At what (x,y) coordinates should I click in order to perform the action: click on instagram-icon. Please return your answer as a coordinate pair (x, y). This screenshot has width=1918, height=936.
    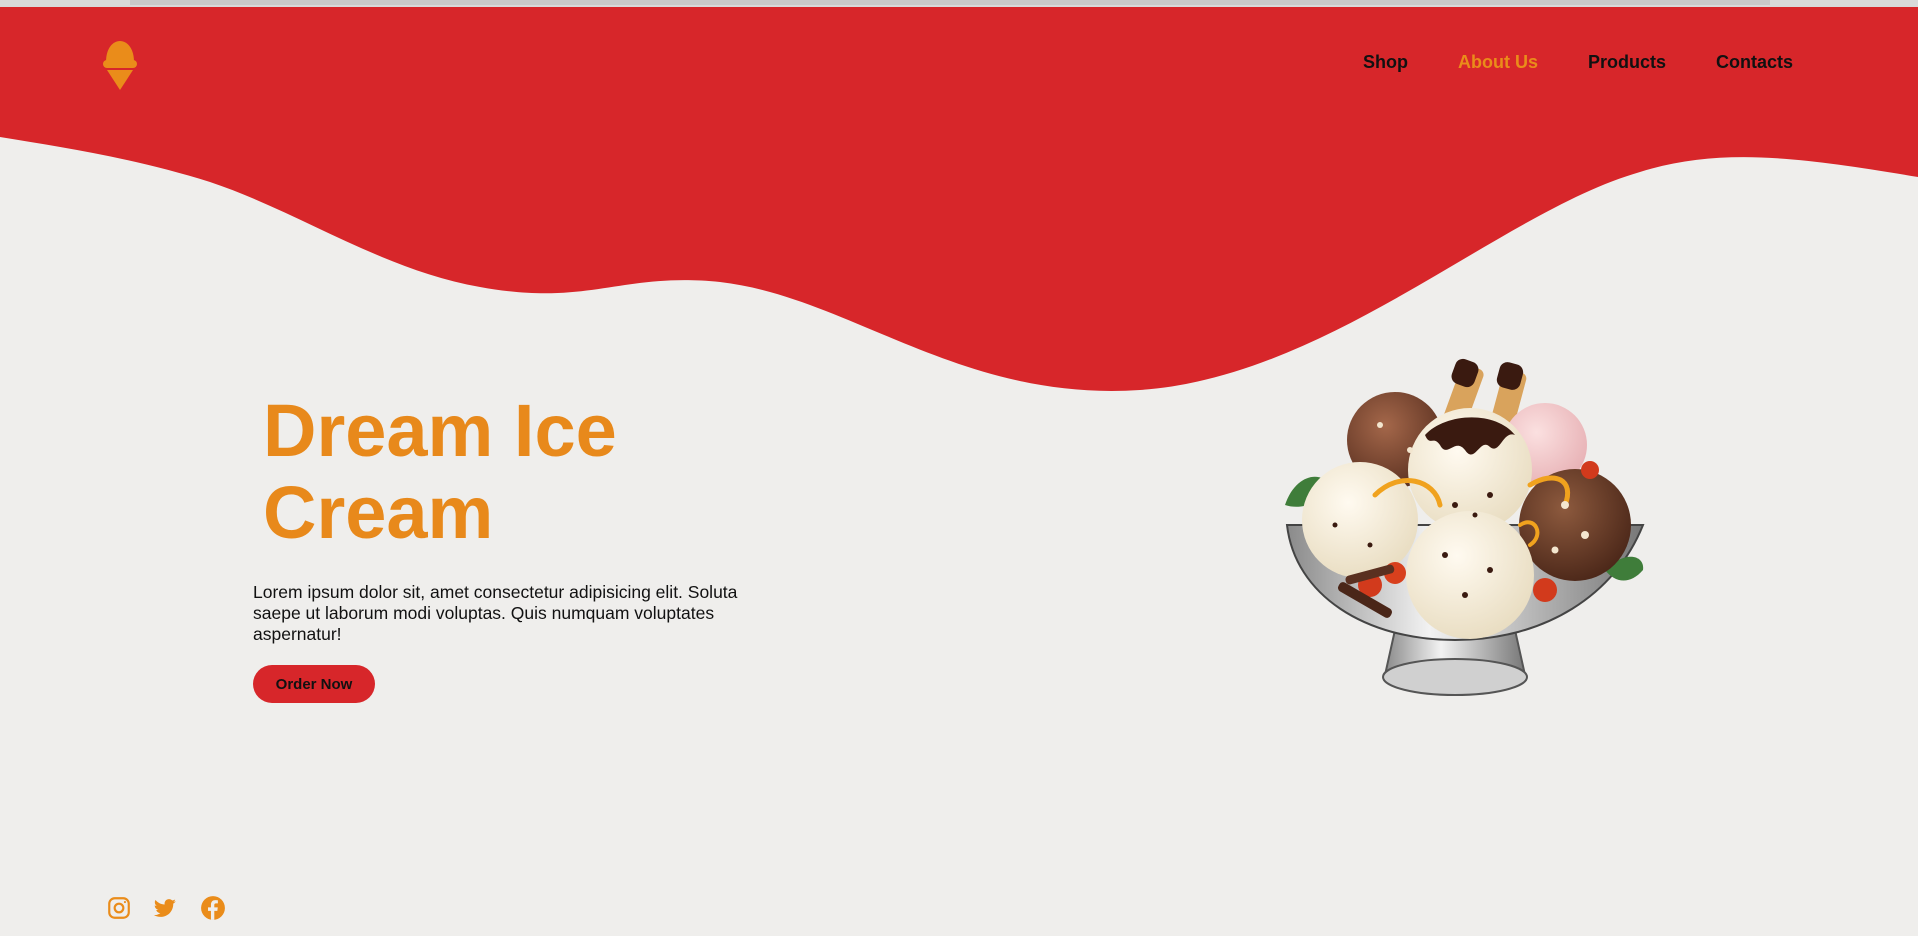
    Looking at the image, I should click on (119, 908).